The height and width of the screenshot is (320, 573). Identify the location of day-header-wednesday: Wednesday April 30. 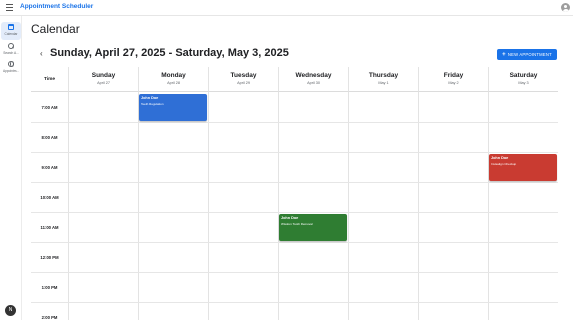
(313, 79).